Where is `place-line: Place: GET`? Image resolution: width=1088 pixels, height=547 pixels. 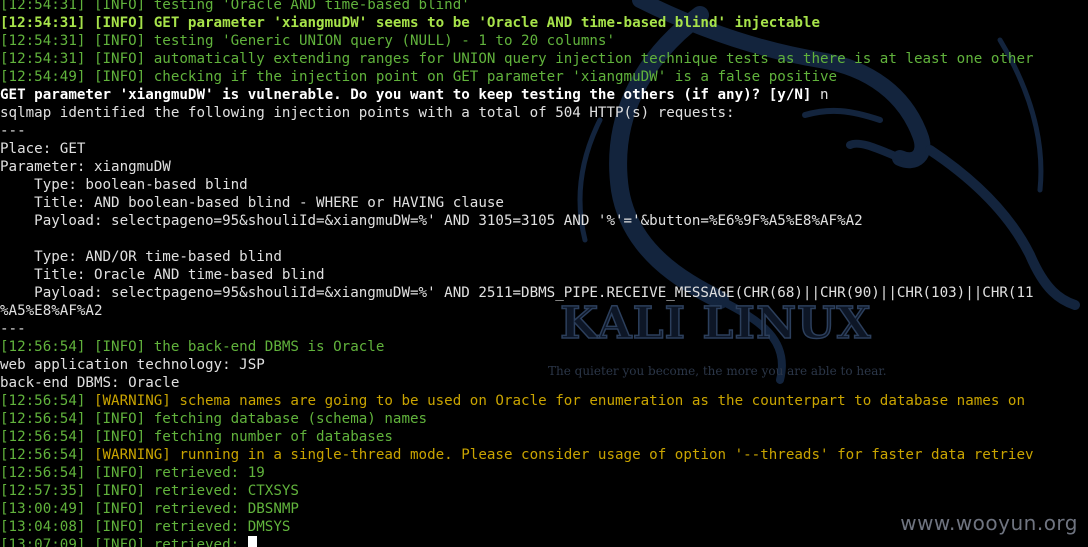 place-line: Place: GET is located at coordinates (43, 149).